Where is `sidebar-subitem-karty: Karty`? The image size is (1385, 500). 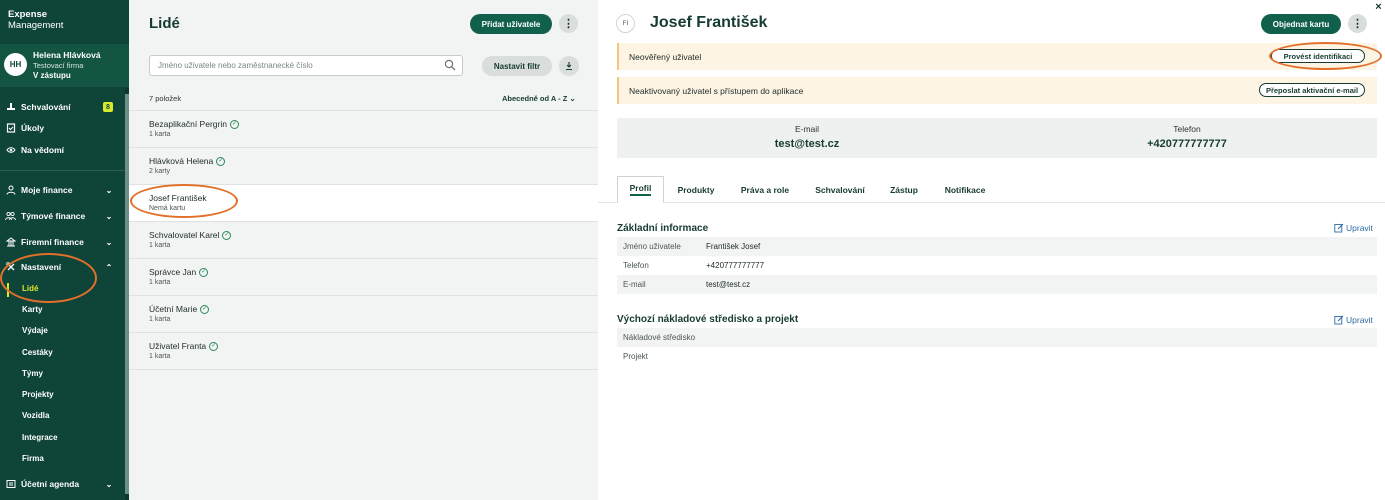
sidebar-subitem-karty: Karty is located at coordinates (32, 309).